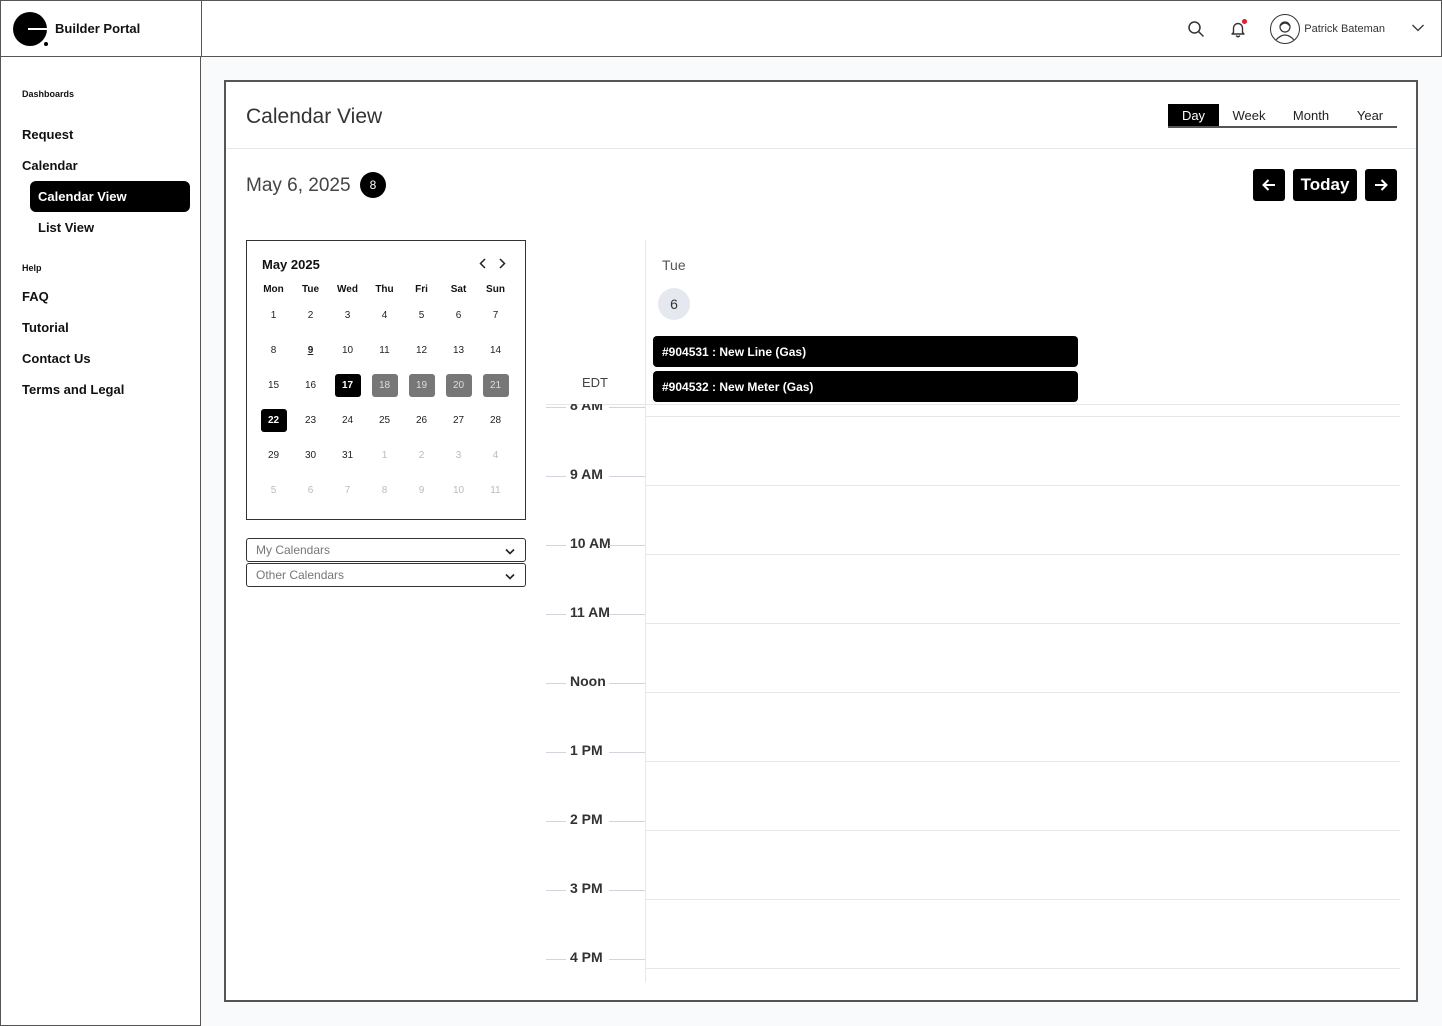 The width and height of the screenshot is (1442, 1026). Describe the element at coordinates (674, 304) in the screenshot. I see `day-number: 6` at that location.